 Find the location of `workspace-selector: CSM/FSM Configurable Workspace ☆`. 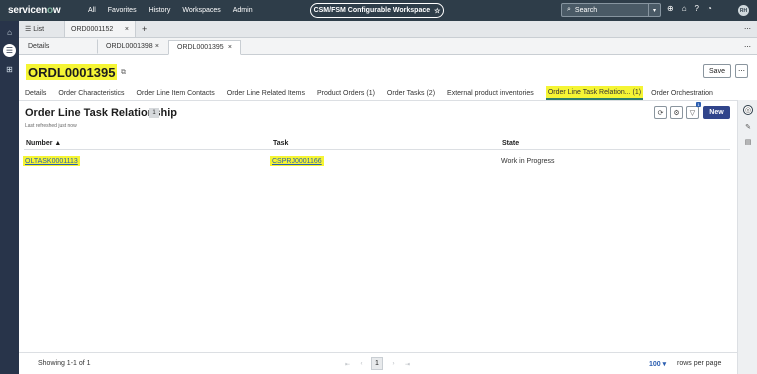

workspace-selector: CSM/FSM Configurable Workspace ☆ is located at coordinates (377, 10).